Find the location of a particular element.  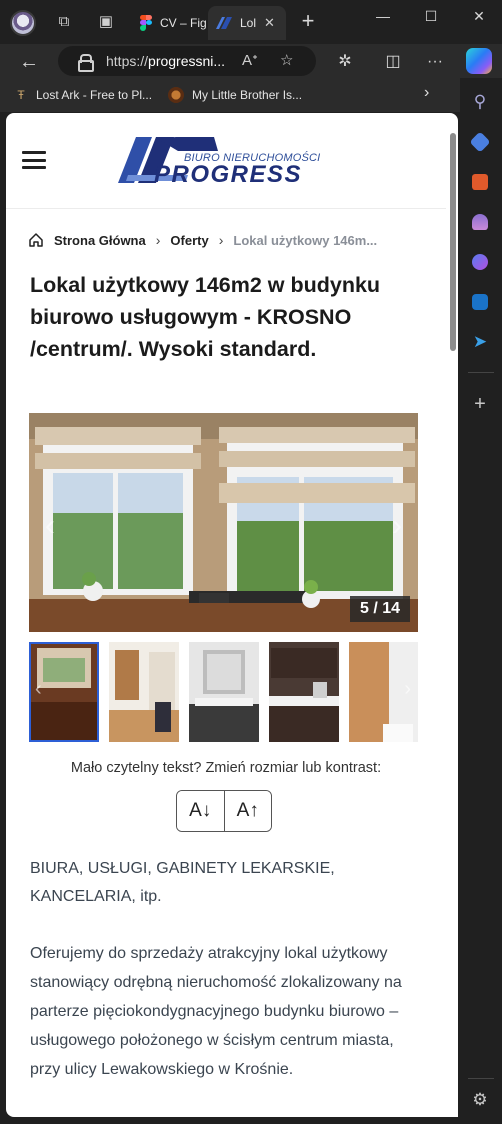

tab-figma: CV – Fig is located at coordinates (170, 23).